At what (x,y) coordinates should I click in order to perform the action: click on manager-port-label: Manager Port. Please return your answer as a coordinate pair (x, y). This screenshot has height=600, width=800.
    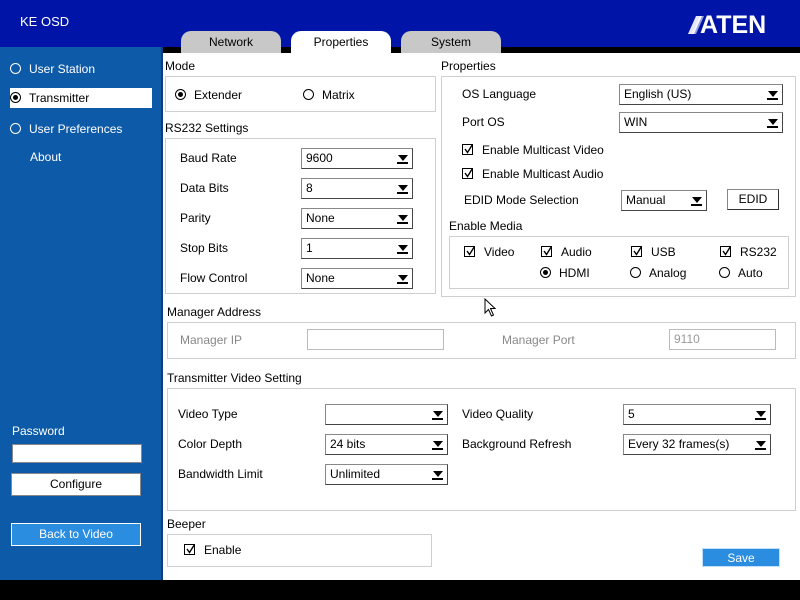
    Looking at the image, I should click on (538, 340).